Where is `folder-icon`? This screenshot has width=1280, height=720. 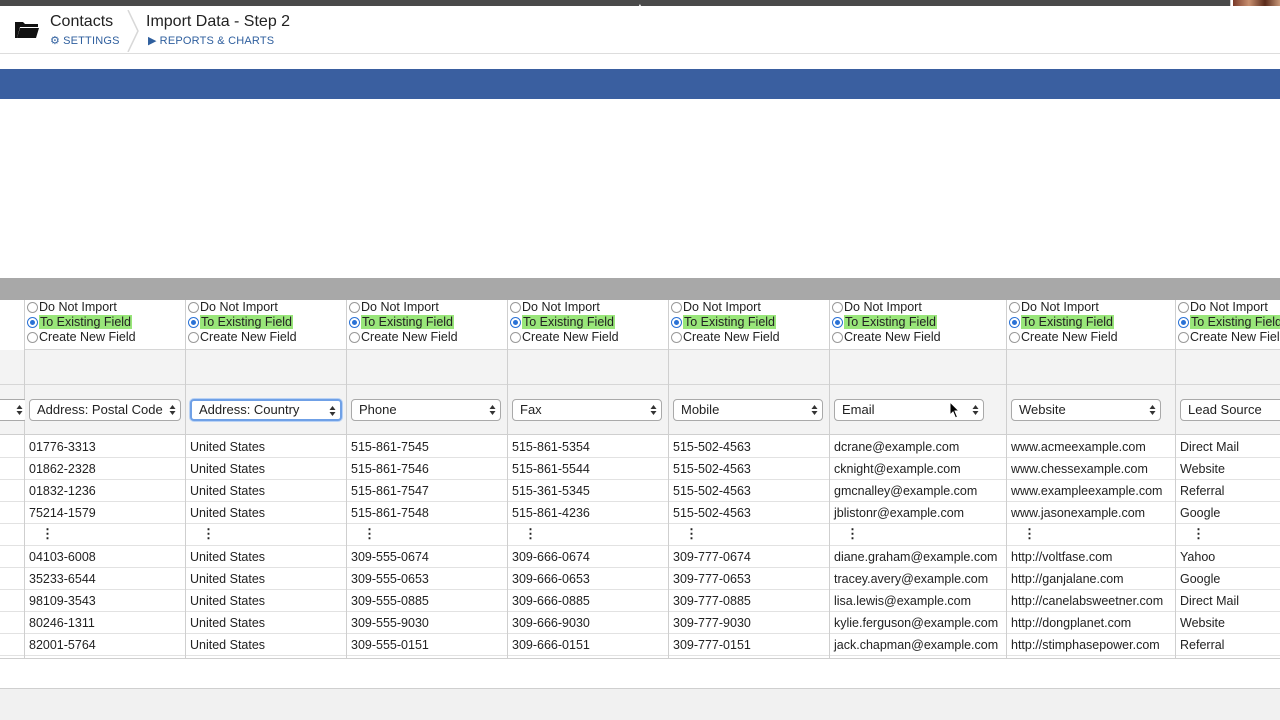
folder-icon is located at coordinates (27, 29).